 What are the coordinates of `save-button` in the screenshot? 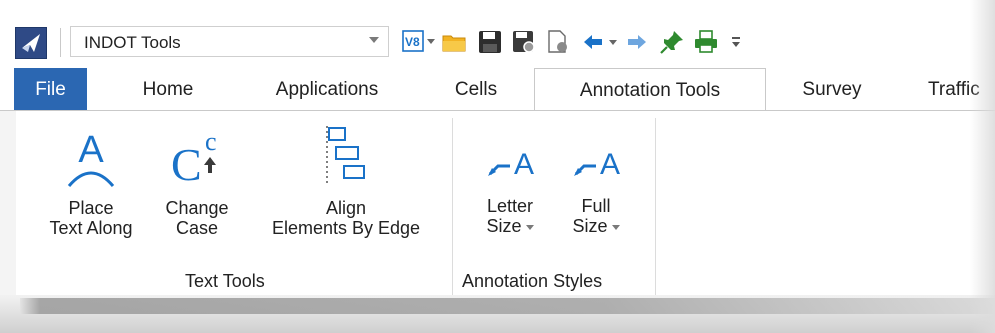 It's located at (492, 41).